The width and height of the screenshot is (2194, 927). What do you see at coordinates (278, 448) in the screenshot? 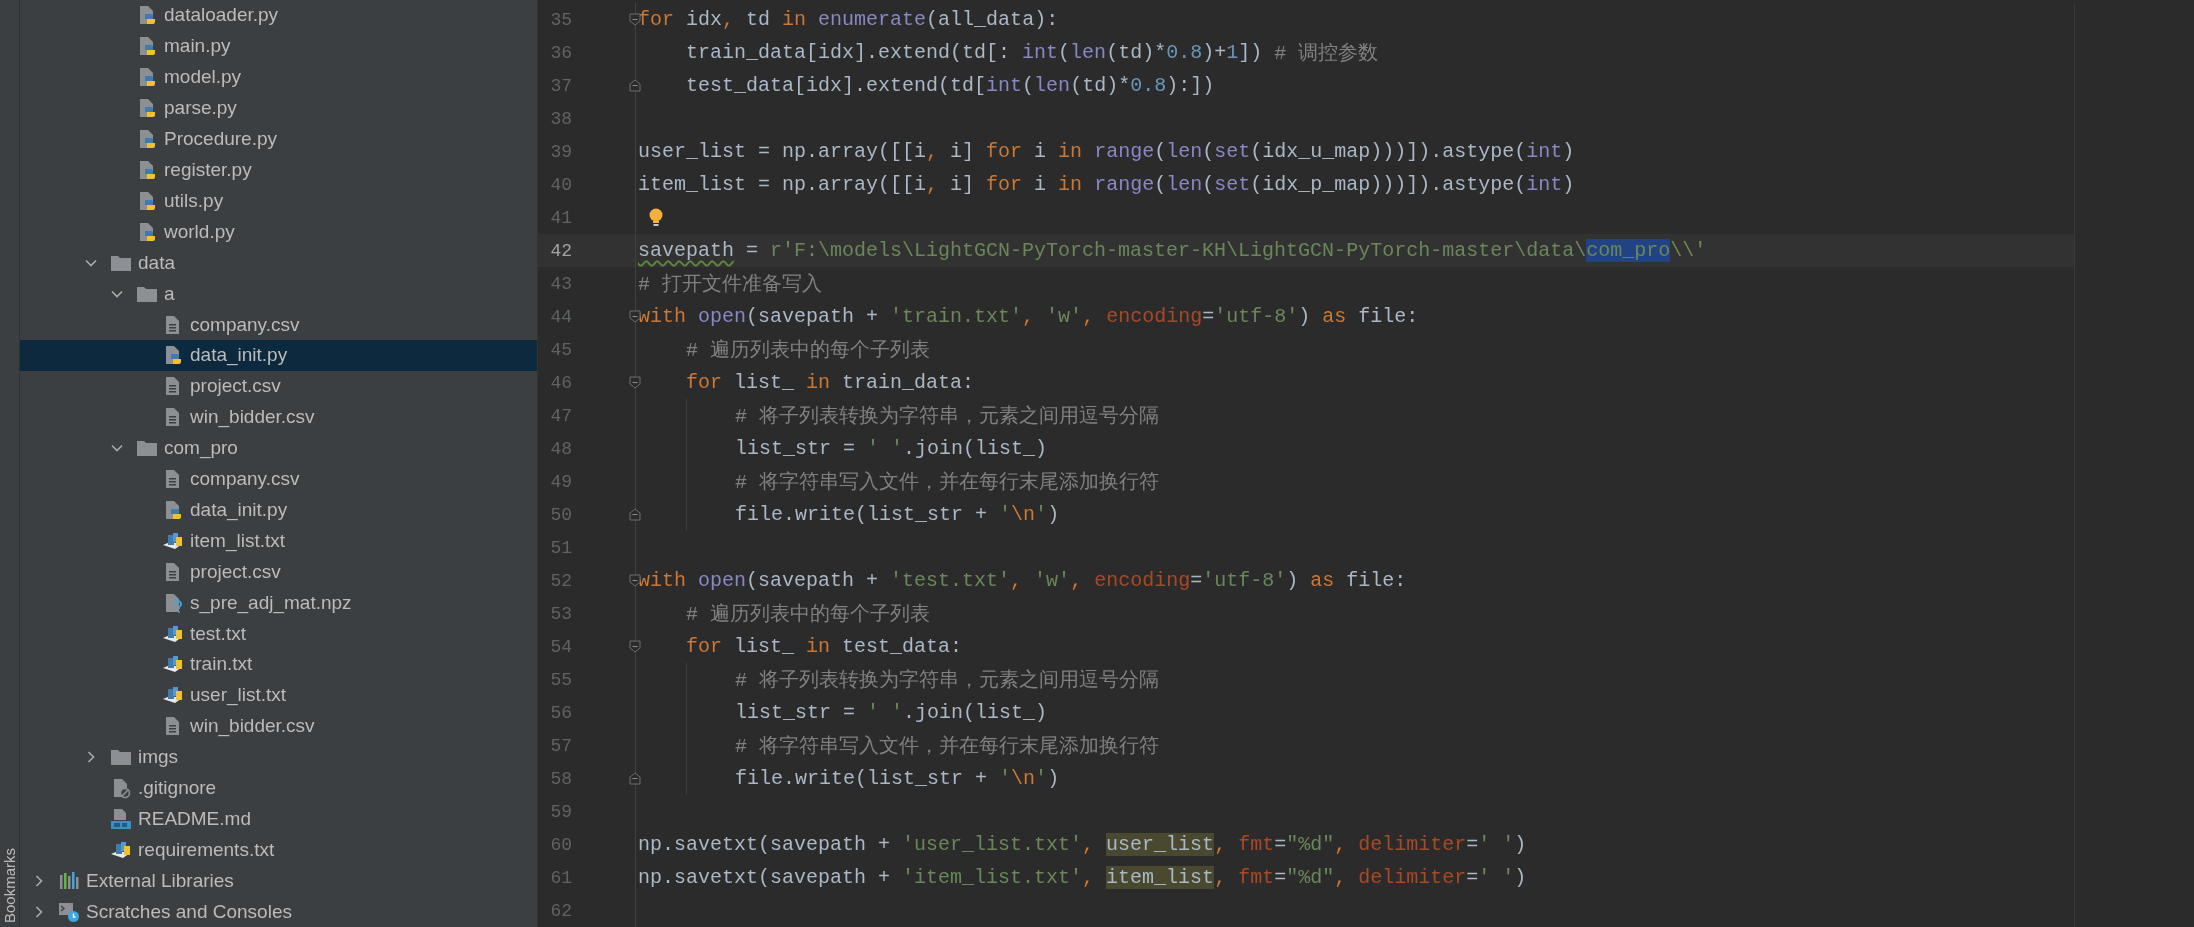
I see `tree-item: com_pro` at bounding box center [278, 448].